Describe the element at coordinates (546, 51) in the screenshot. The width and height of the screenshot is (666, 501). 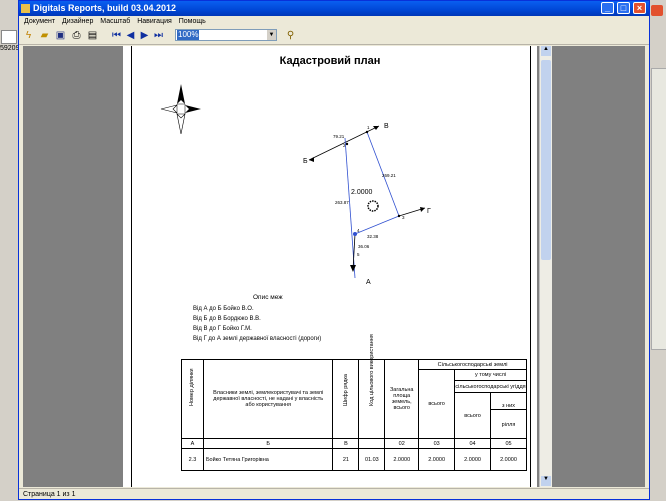
I see `scroll-up-icon: ▲` at that location.